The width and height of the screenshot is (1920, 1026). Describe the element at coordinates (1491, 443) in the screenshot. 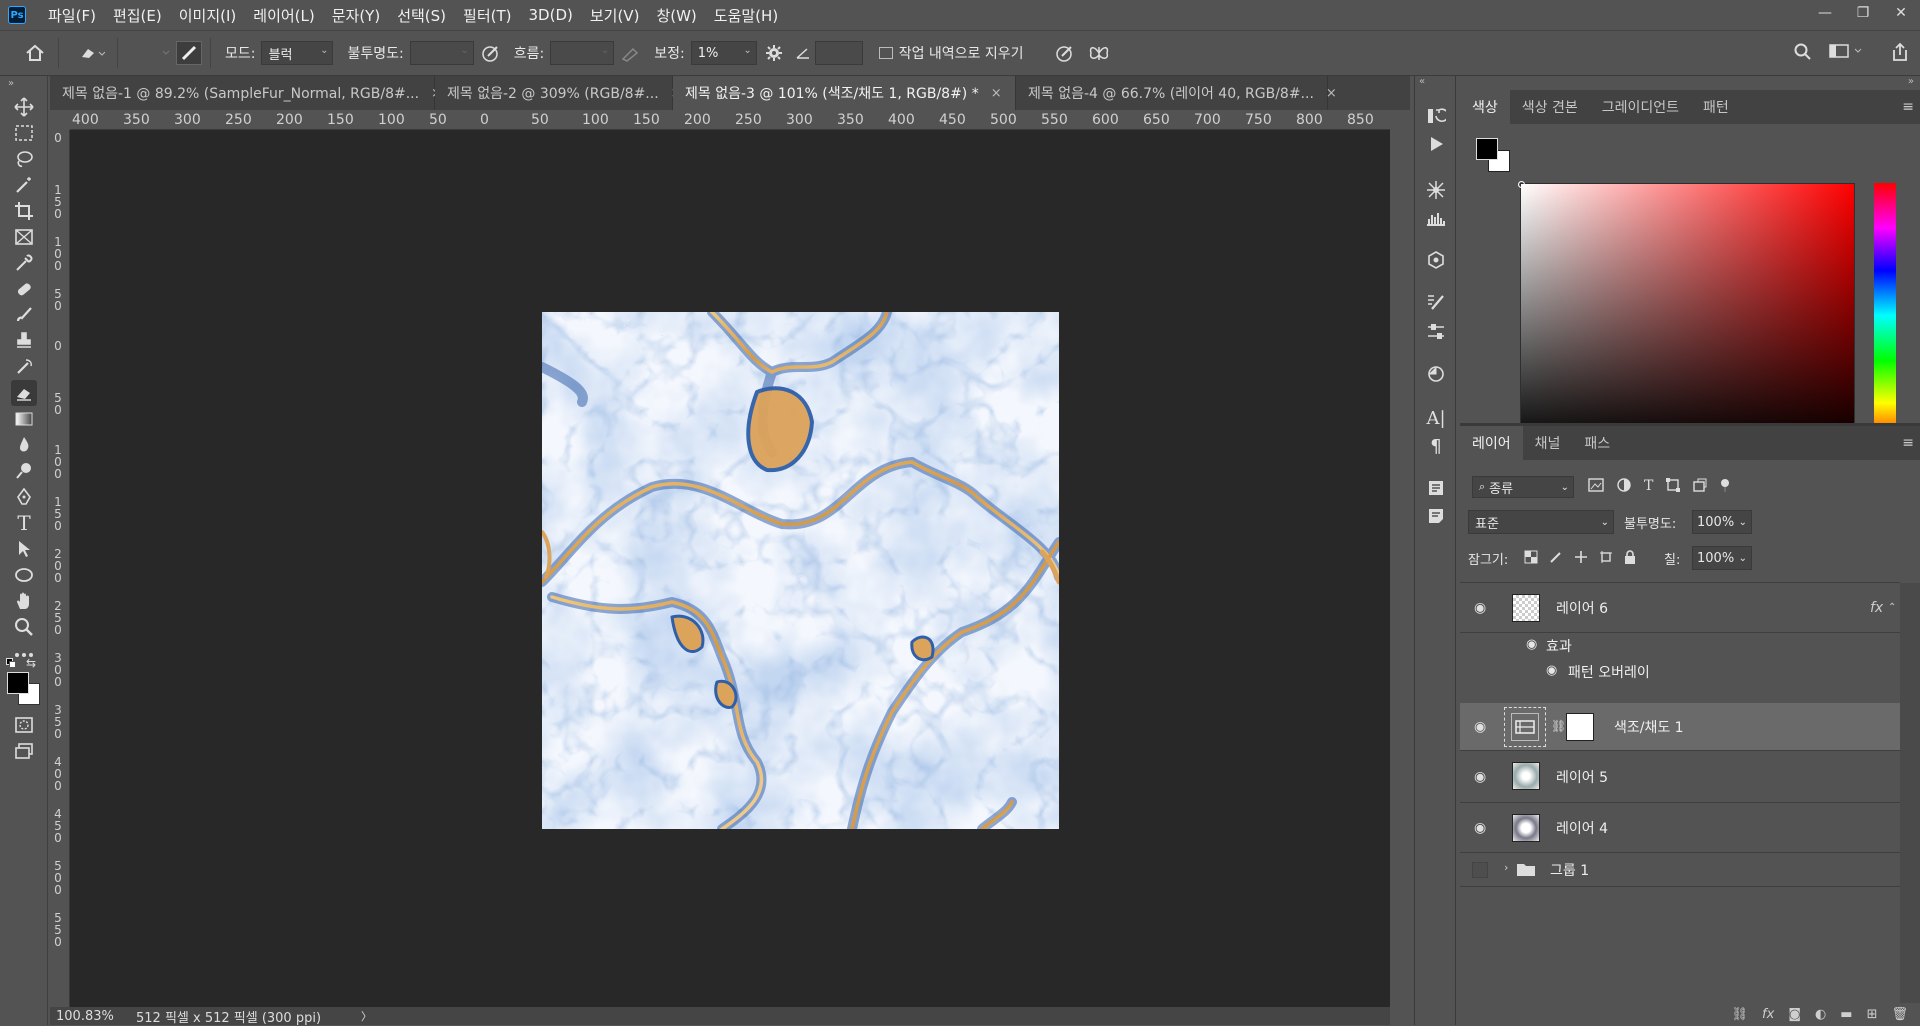

I see `tab-layers: 레이어` at that location.